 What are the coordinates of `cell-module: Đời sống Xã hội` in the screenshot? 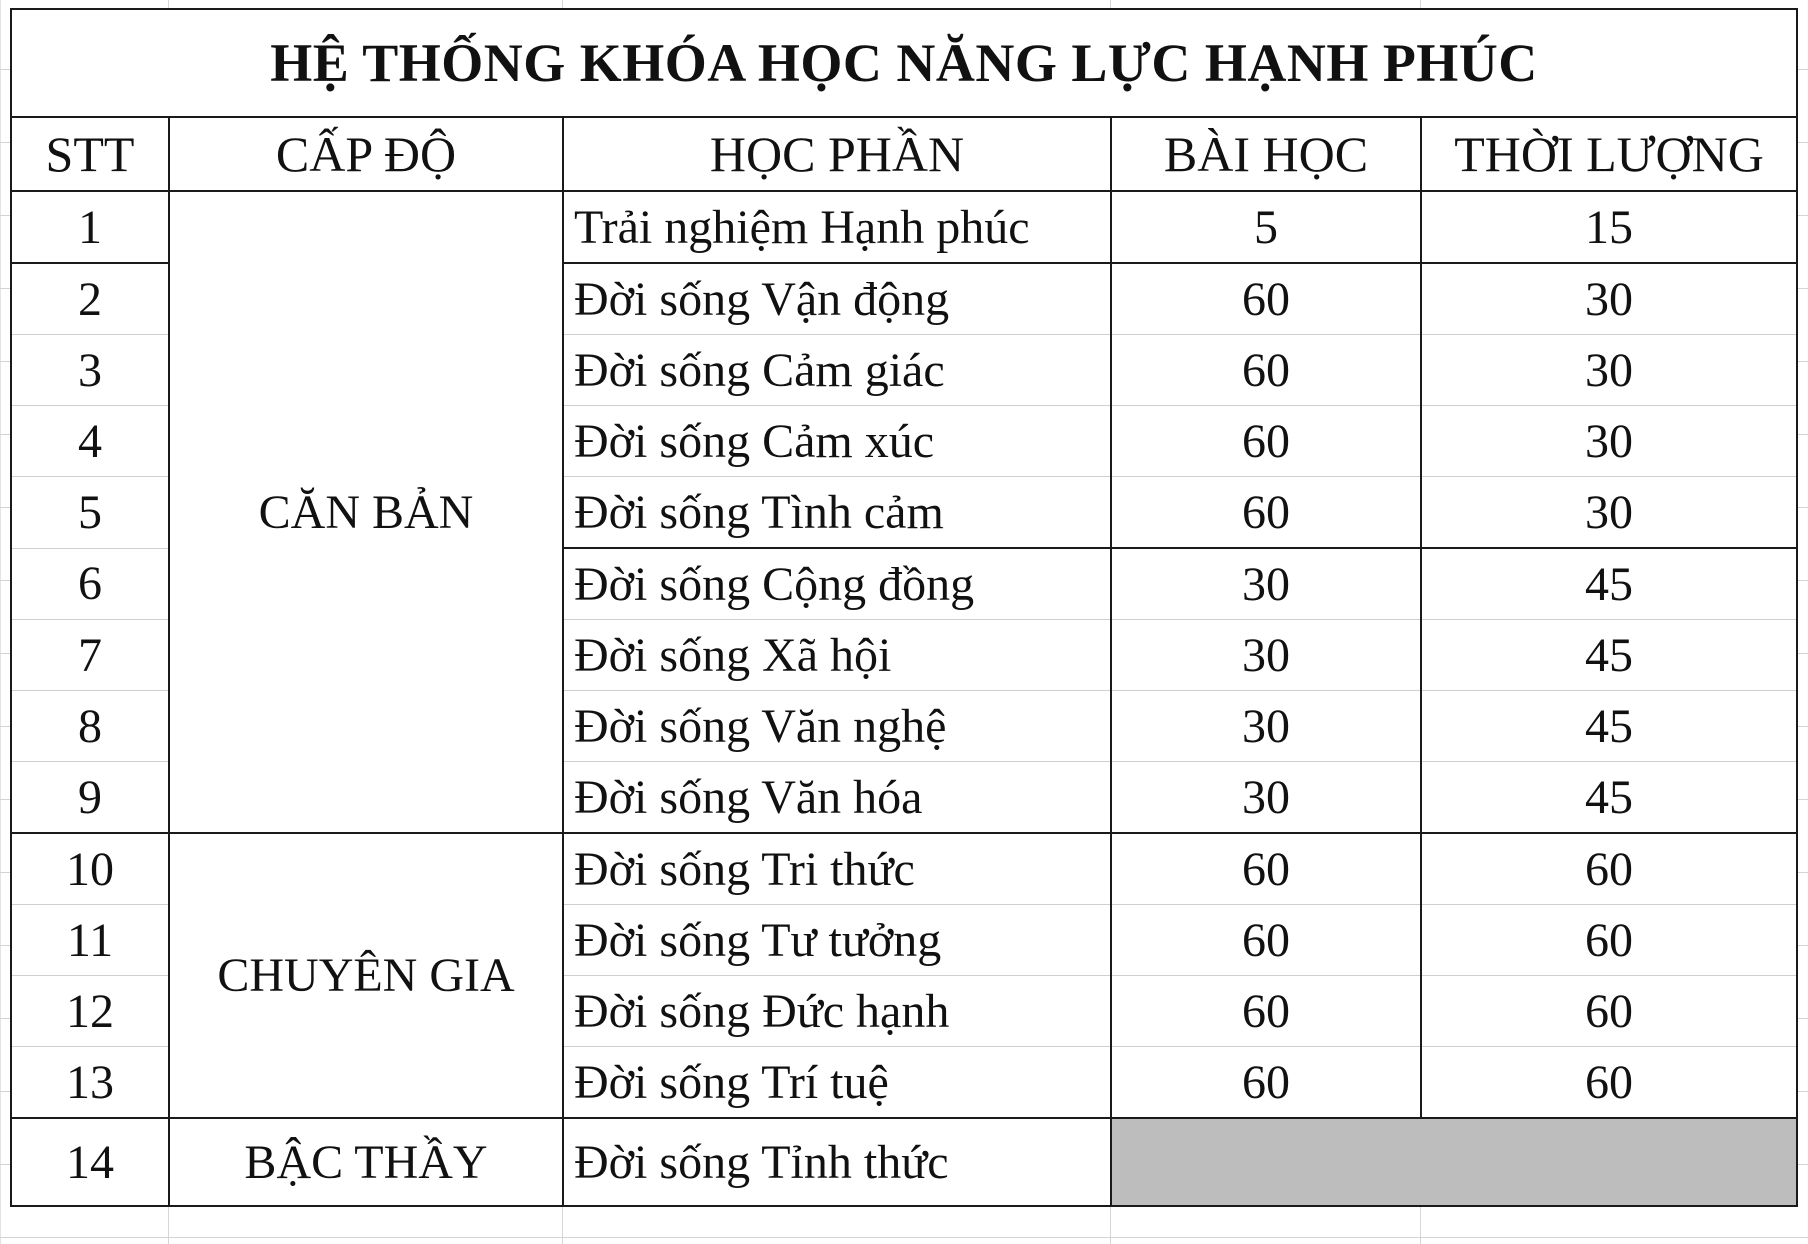 It's located at (837, 655).